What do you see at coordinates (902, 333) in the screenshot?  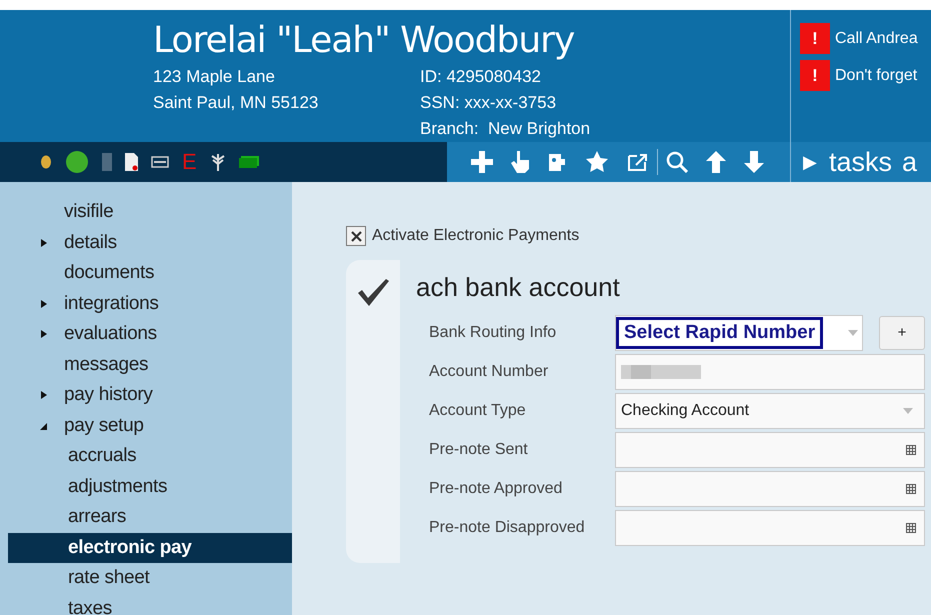 I see `add-button: +` at bounding box center [902, 333].